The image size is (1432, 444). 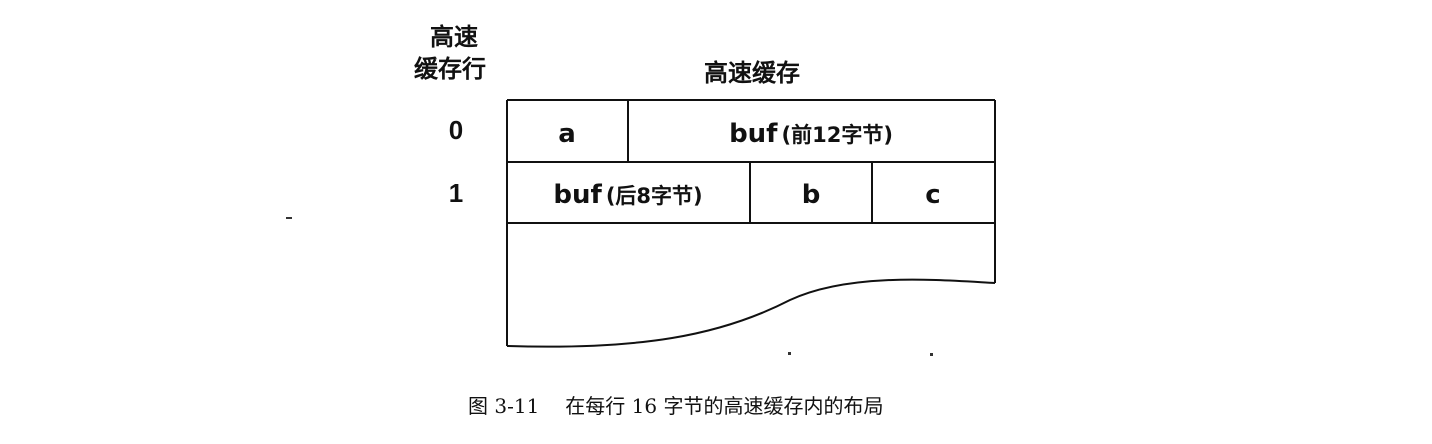 I want to click on speck-left, so click(x=289, y=218).